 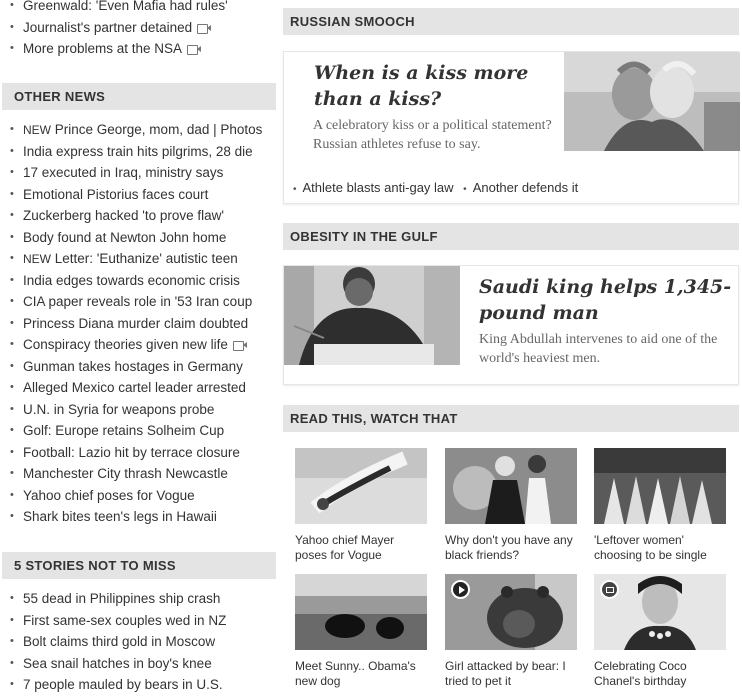 I want to click on story-tile: Why don't you have any black friends?, so click(x=511, y=505).